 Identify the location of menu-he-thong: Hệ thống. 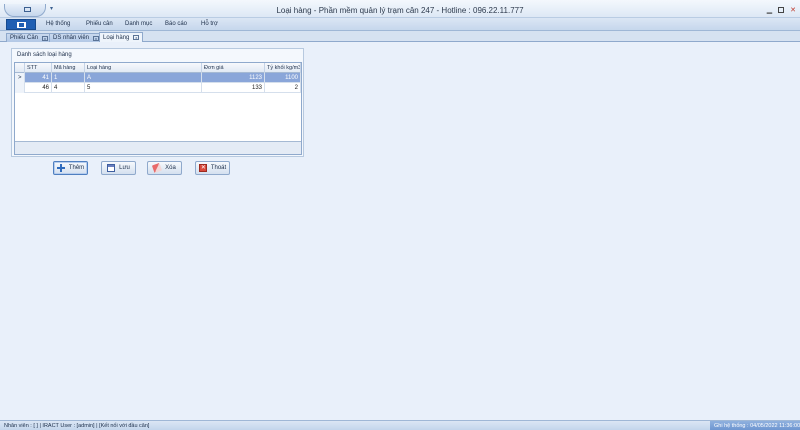
(58, 24).